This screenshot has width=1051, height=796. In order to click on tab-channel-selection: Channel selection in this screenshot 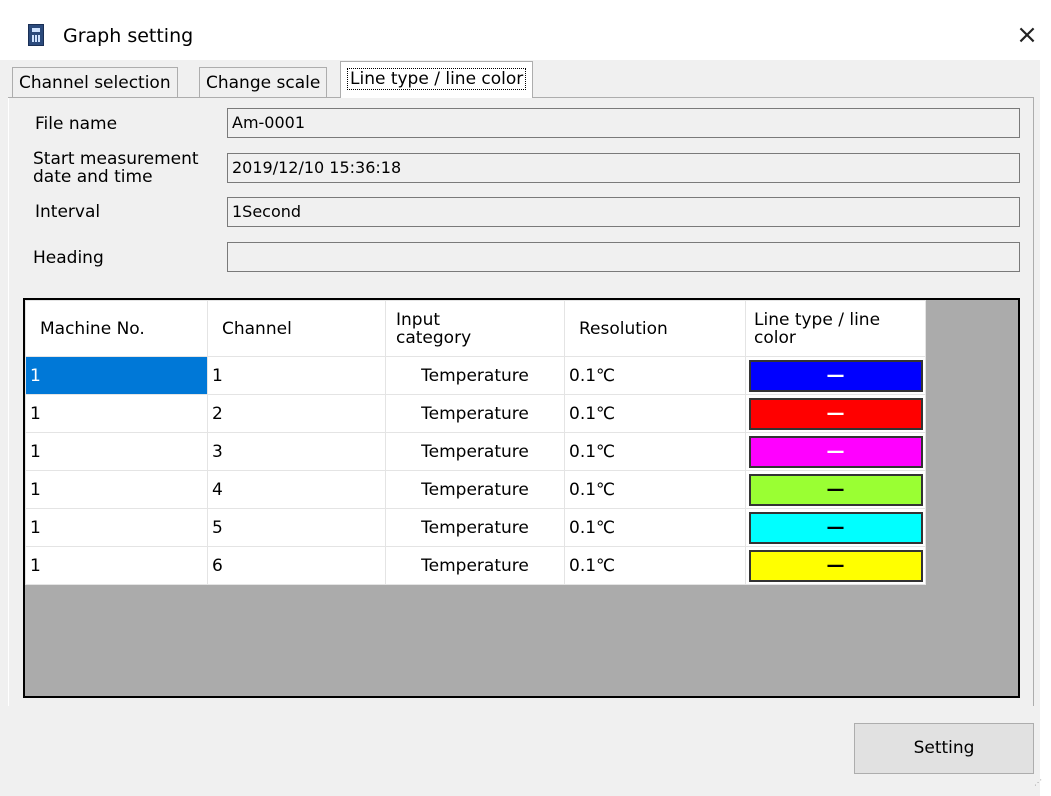, I will do `click(95, 82)`.